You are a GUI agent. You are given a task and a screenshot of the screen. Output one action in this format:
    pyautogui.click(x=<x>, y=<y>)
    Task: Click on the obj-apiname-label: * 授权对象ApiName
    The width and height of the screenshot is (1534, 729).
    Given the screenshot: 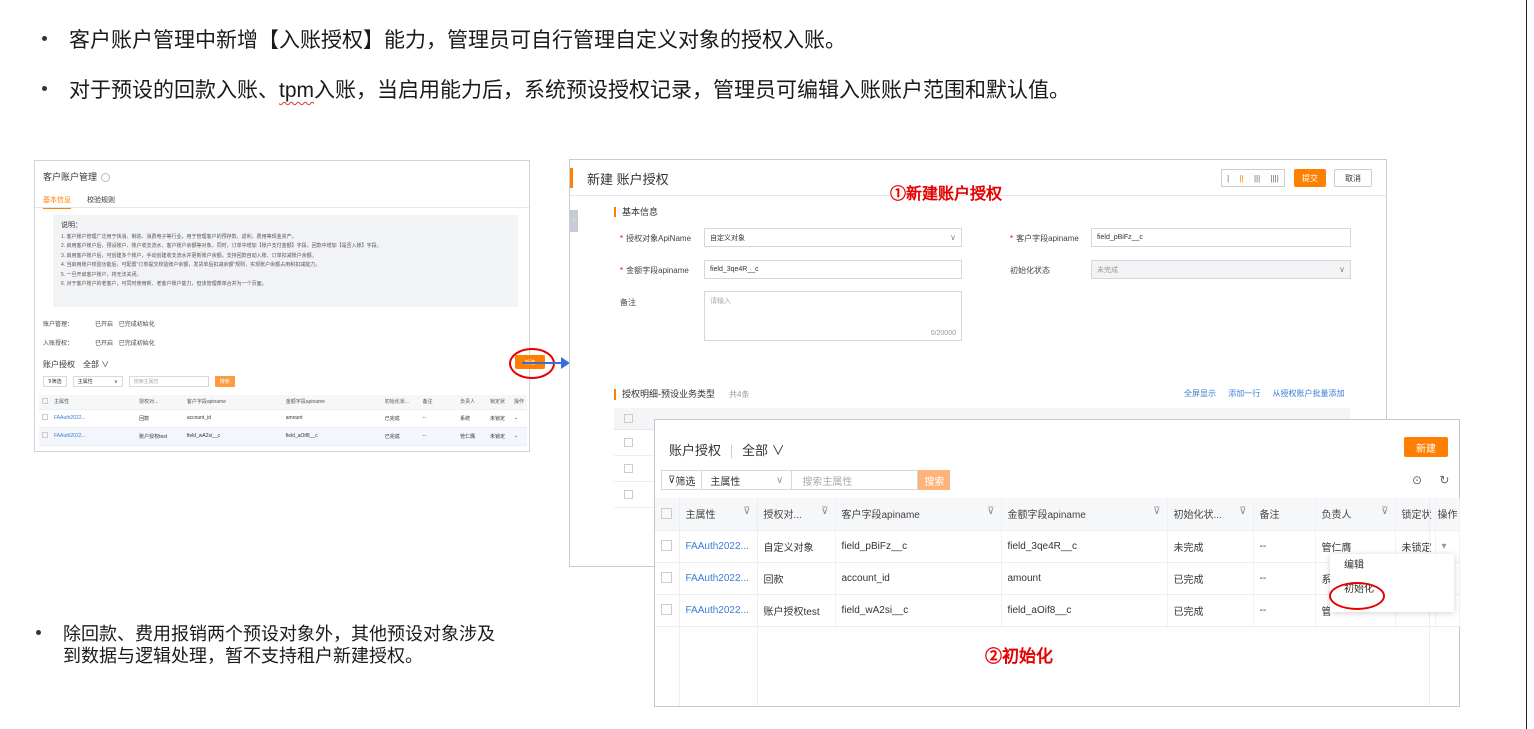 What is the action you would take?
    pyautogui.click(x=656, y=238)
    